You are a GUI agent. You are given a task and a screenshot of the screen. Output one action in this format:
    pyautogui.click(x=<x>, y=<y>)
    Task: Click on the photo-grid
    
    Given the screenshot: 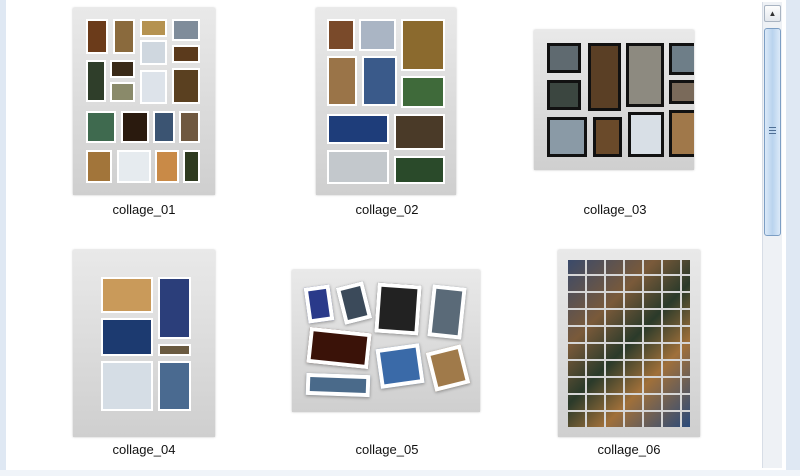 What is the action you would take?
    pyautogui.click(x=629, y=343)
    